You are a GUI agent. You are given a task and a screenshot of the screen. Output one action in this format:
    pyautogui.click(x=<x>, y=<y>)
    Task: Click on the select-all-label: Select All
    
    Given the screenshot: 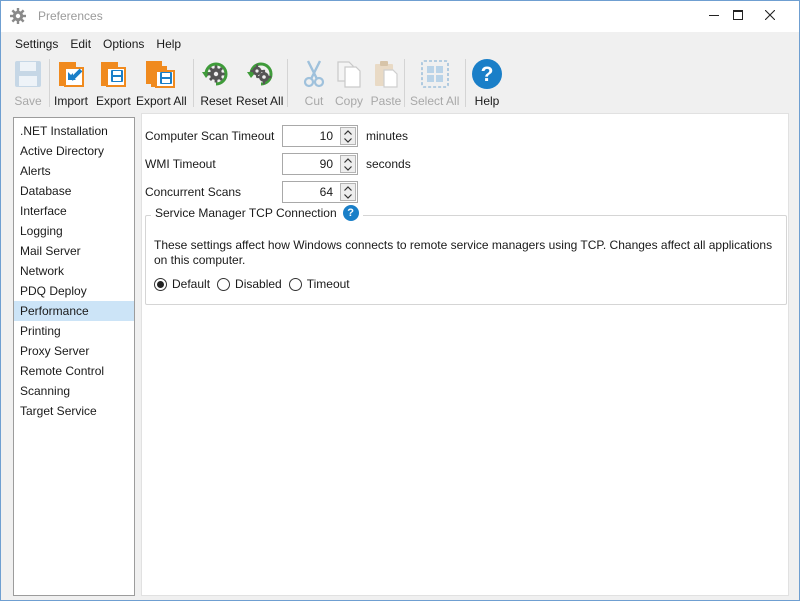 What is the action you would take?
    pyautogui.click(x=435, y=101)
    